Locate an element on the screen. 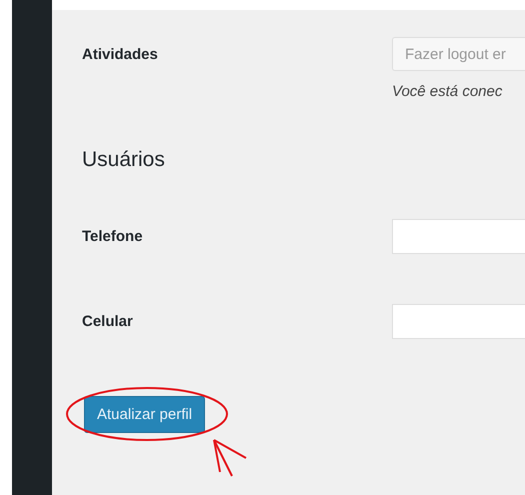  field-label: Telefone is located at coordinates (113, 236).